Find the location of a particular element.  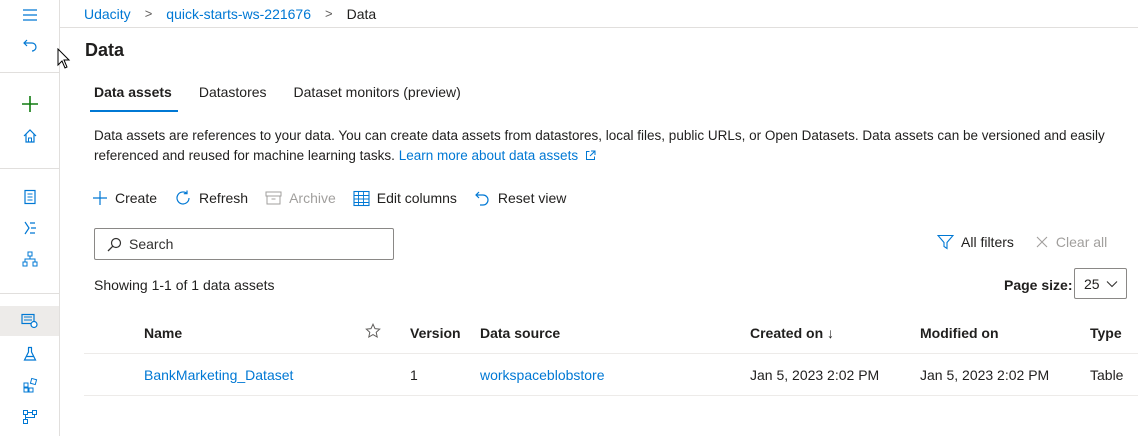

breadcrumb: Udacity > quick-starts-ws-221676 > Data is located at coordinates (599, 14).